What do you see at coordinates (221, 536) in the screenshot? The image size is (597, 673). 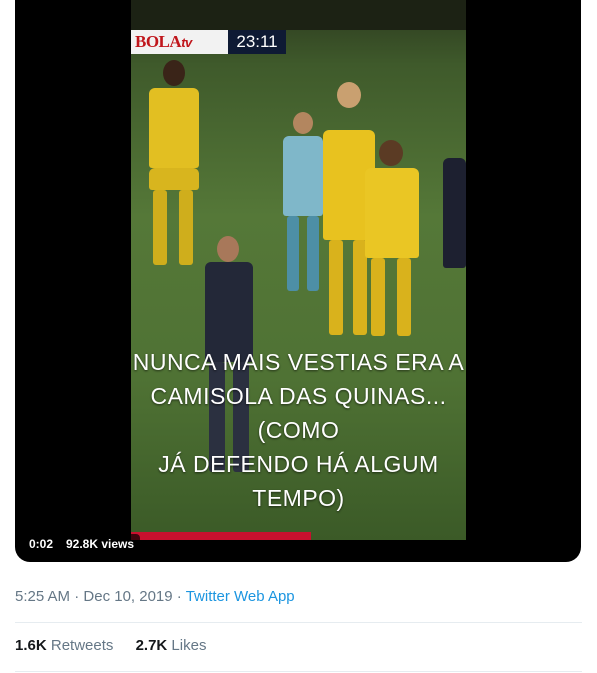 I see `news-ticker-bar` at bounding box center [221, 536].